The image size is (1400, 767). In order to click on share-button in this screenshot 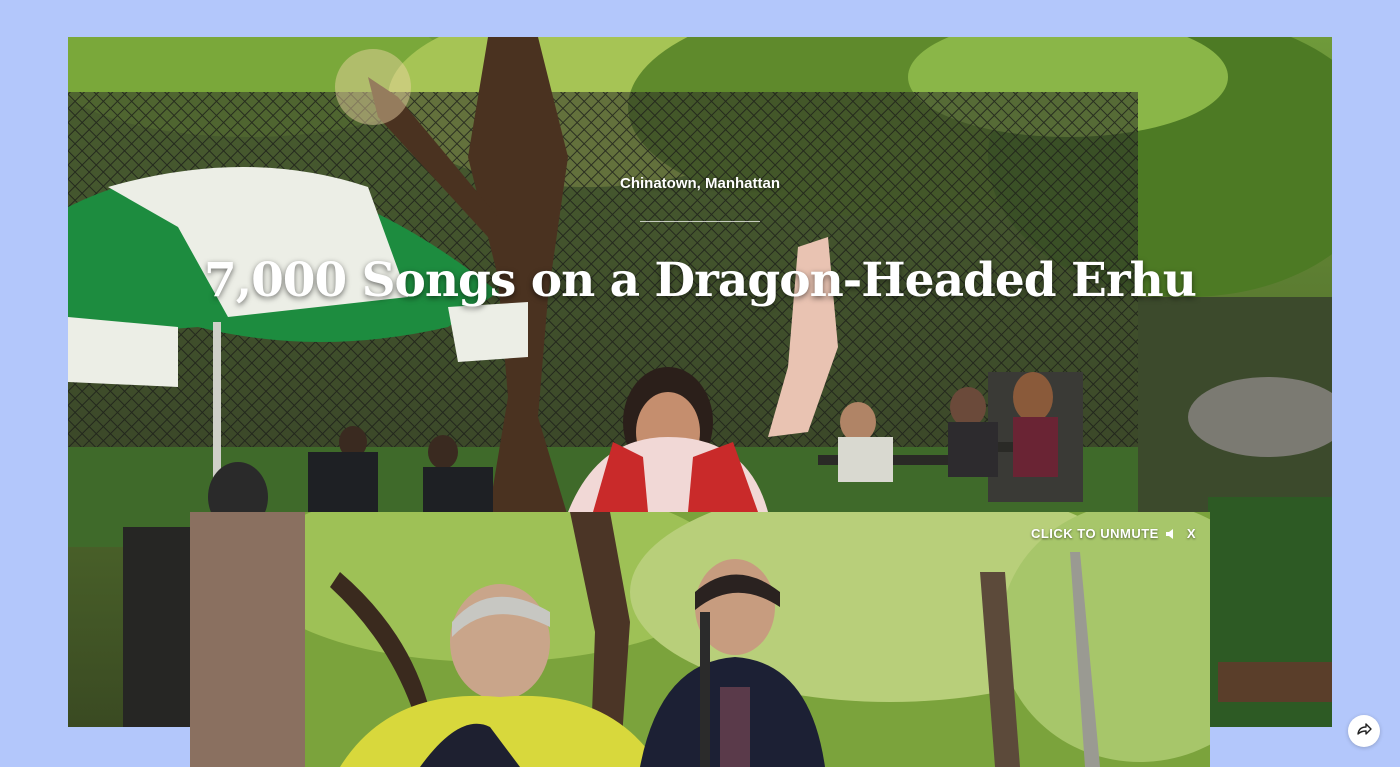, I will do `click(1364, 731)`.